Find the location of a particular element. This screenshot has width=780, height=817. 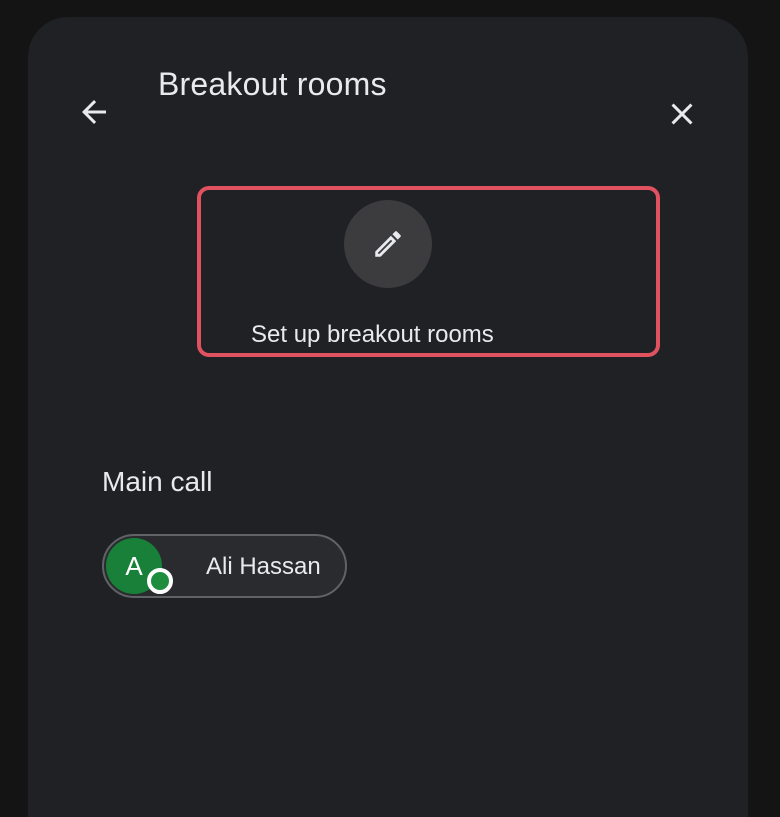

pencil-icon is located at coordinates (388, 244).